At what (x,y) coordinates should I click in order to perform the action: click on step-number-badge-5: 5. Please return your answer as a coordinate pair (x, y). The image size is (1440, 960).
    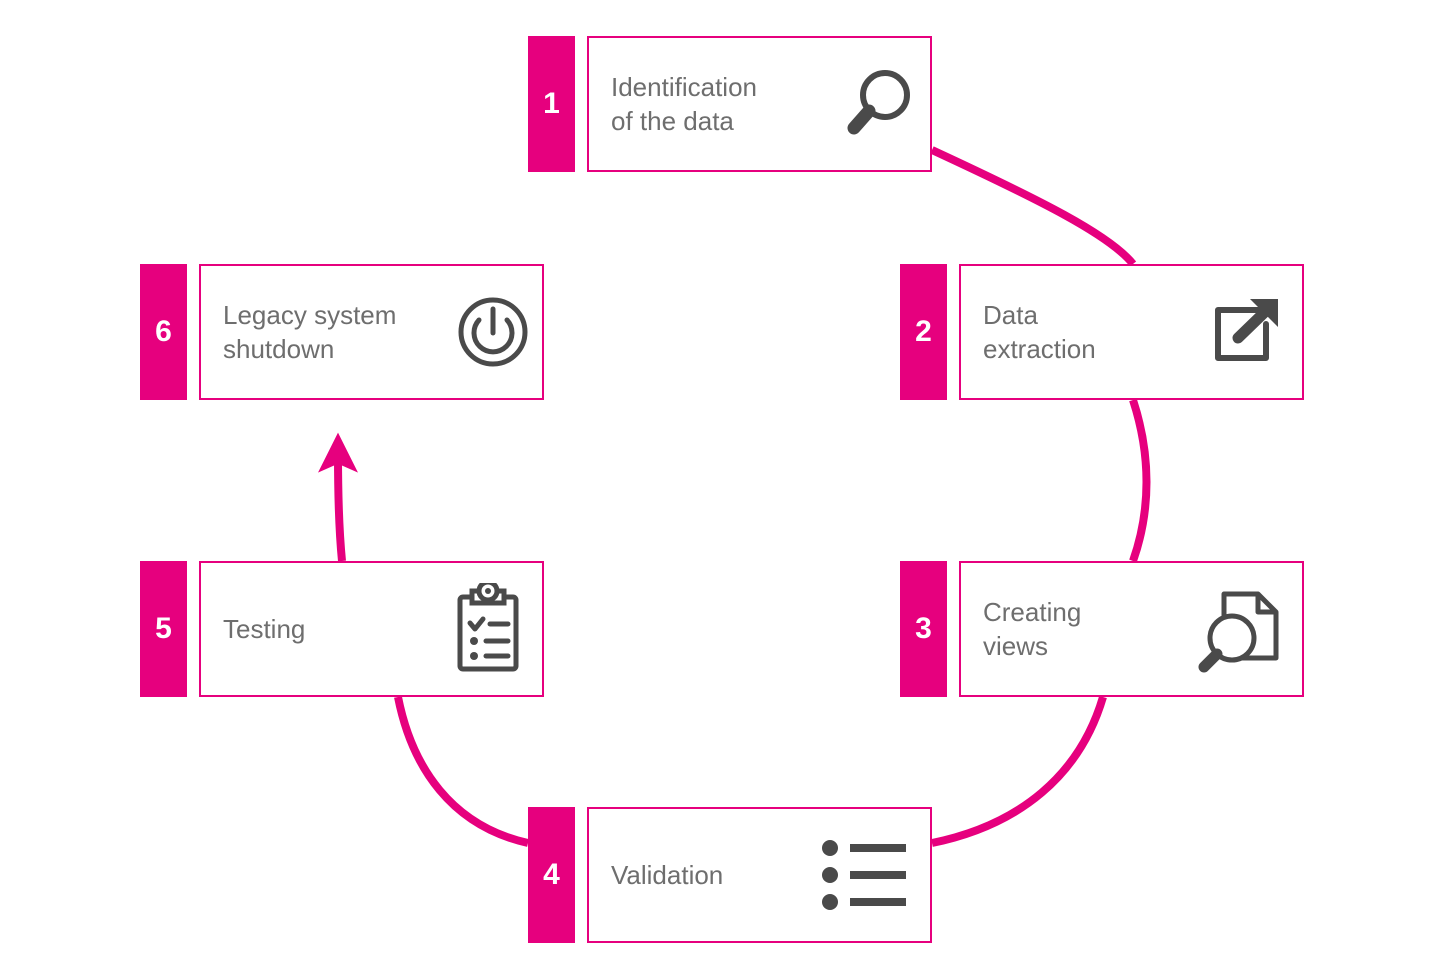
    Looking at the image, I should click on (163, 629).